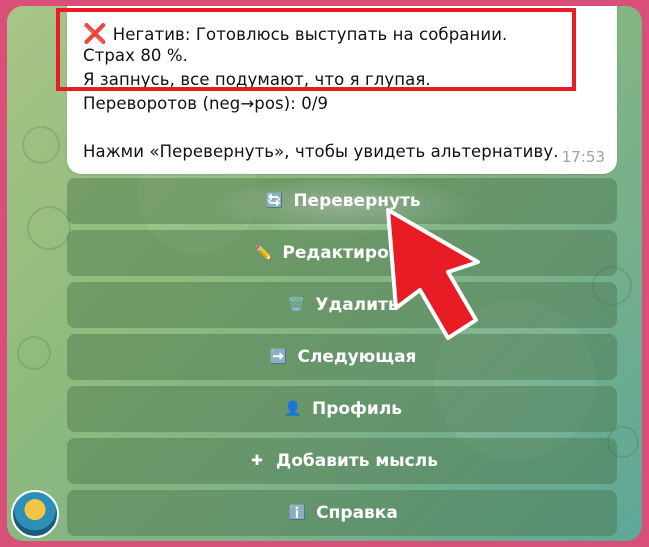  What do you see at coordinates (357, 253) in the screenshot?
I see `edit-button-label: Редактировать` at bounding box center [357, 253].